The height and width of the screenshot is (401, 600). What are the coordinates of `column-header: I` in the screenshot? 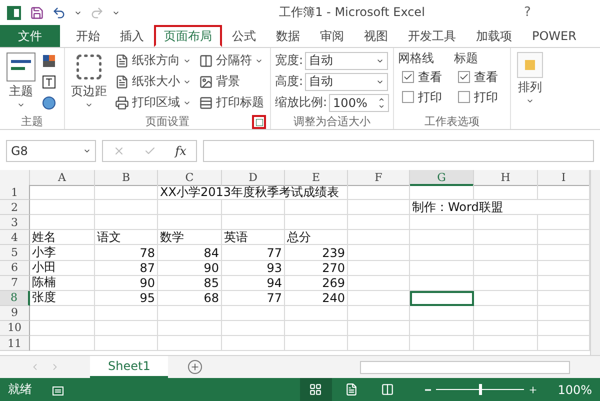 It's located at (564, 178).